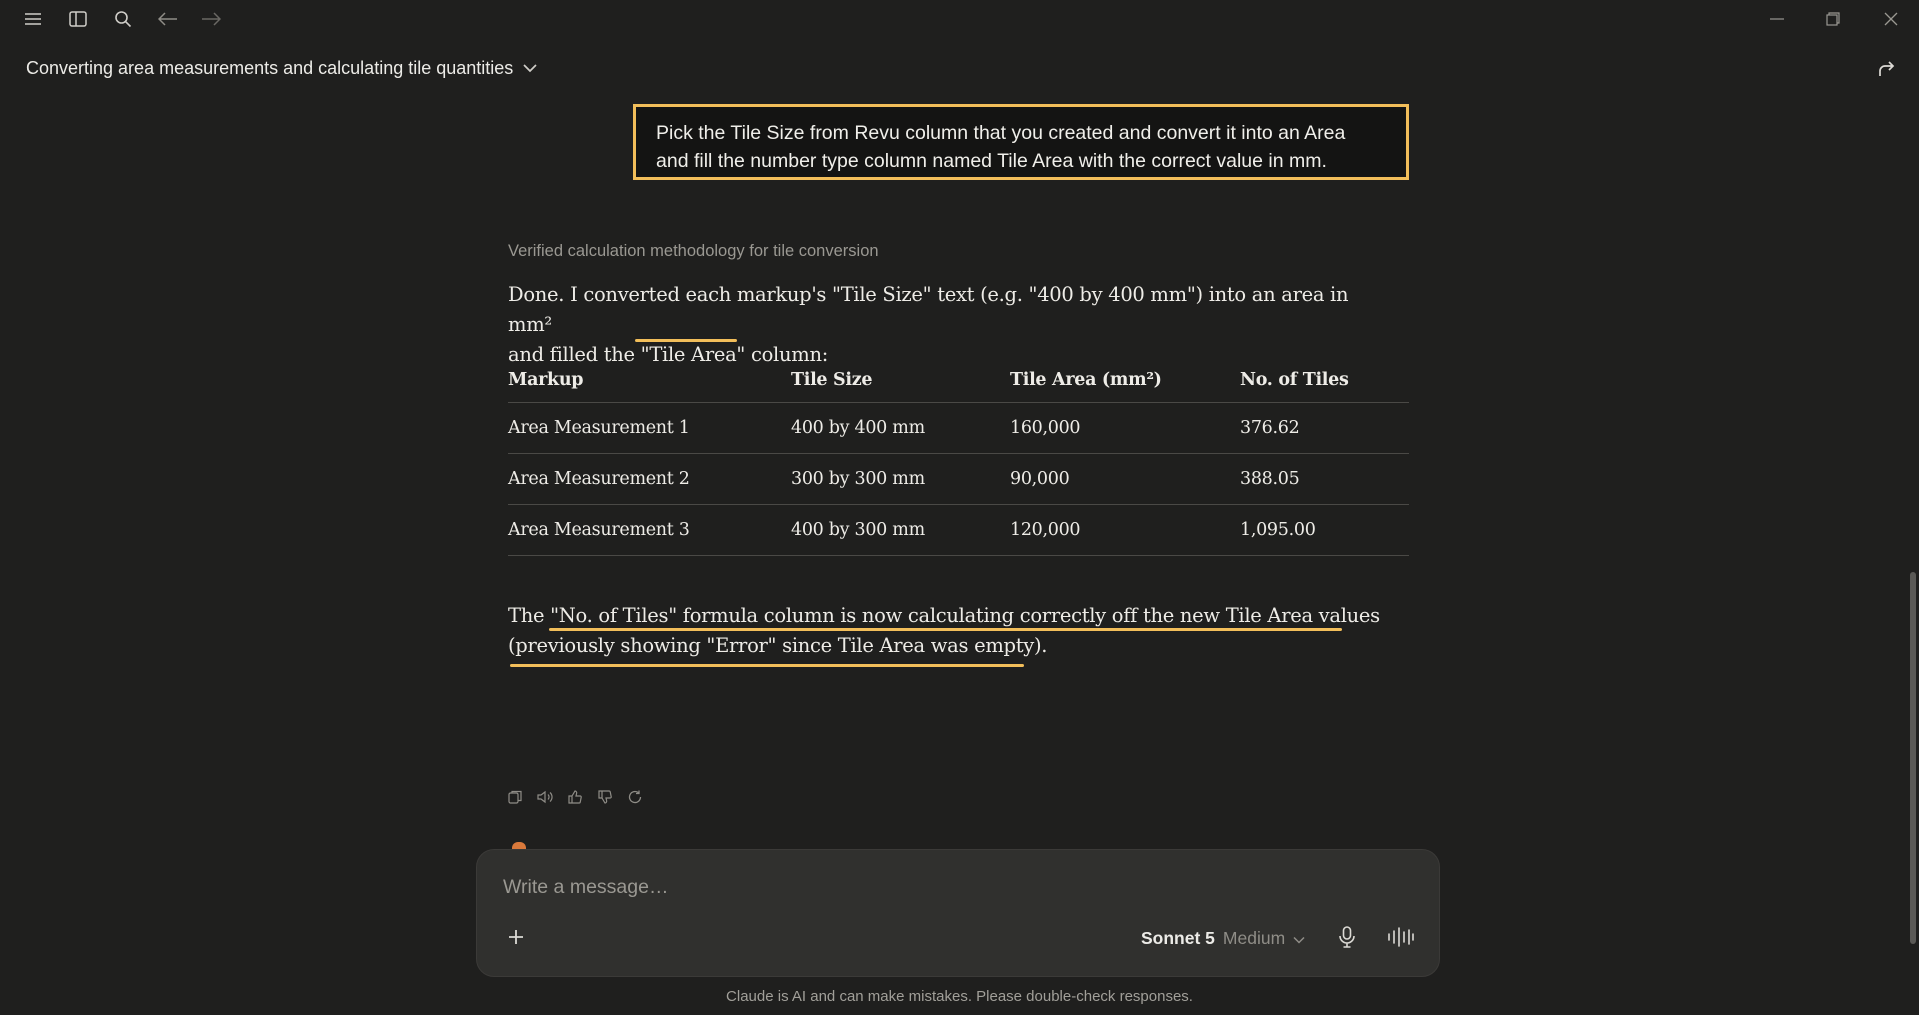 This screenshot has height=1015, width=1919. Describe the element at coordinates (900, 479) in the screenshot. I see `table-cell: 300 by 300 mm` at that location.